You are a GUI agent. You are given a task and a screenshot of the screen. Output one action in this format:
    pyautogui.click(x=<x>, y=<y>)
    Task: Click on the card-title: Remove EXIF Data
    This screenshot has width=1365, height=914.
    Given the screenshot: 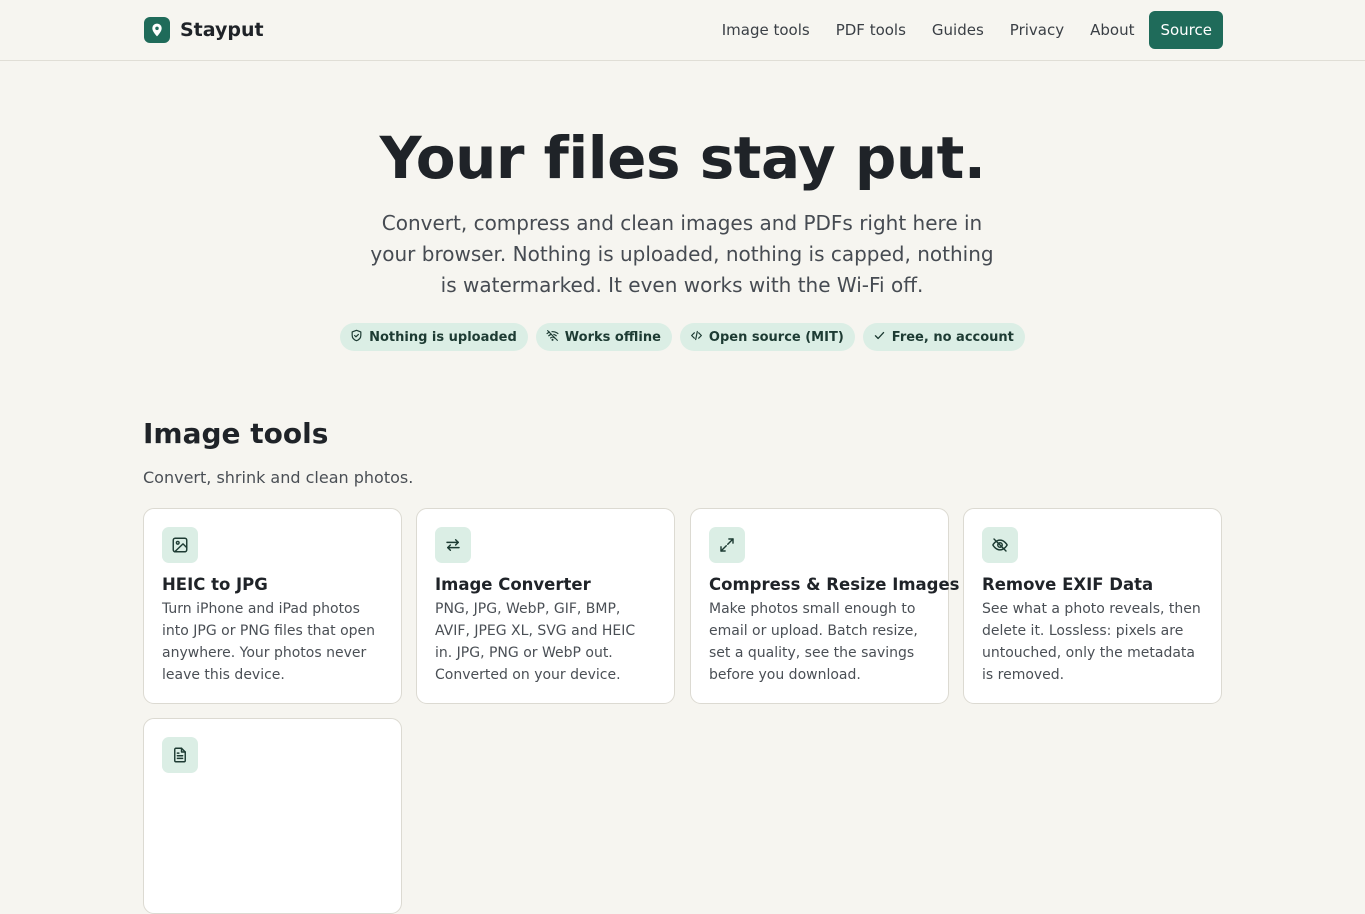 What is the action you would take?
    pyautogui.click(x=1068, y=584)
    